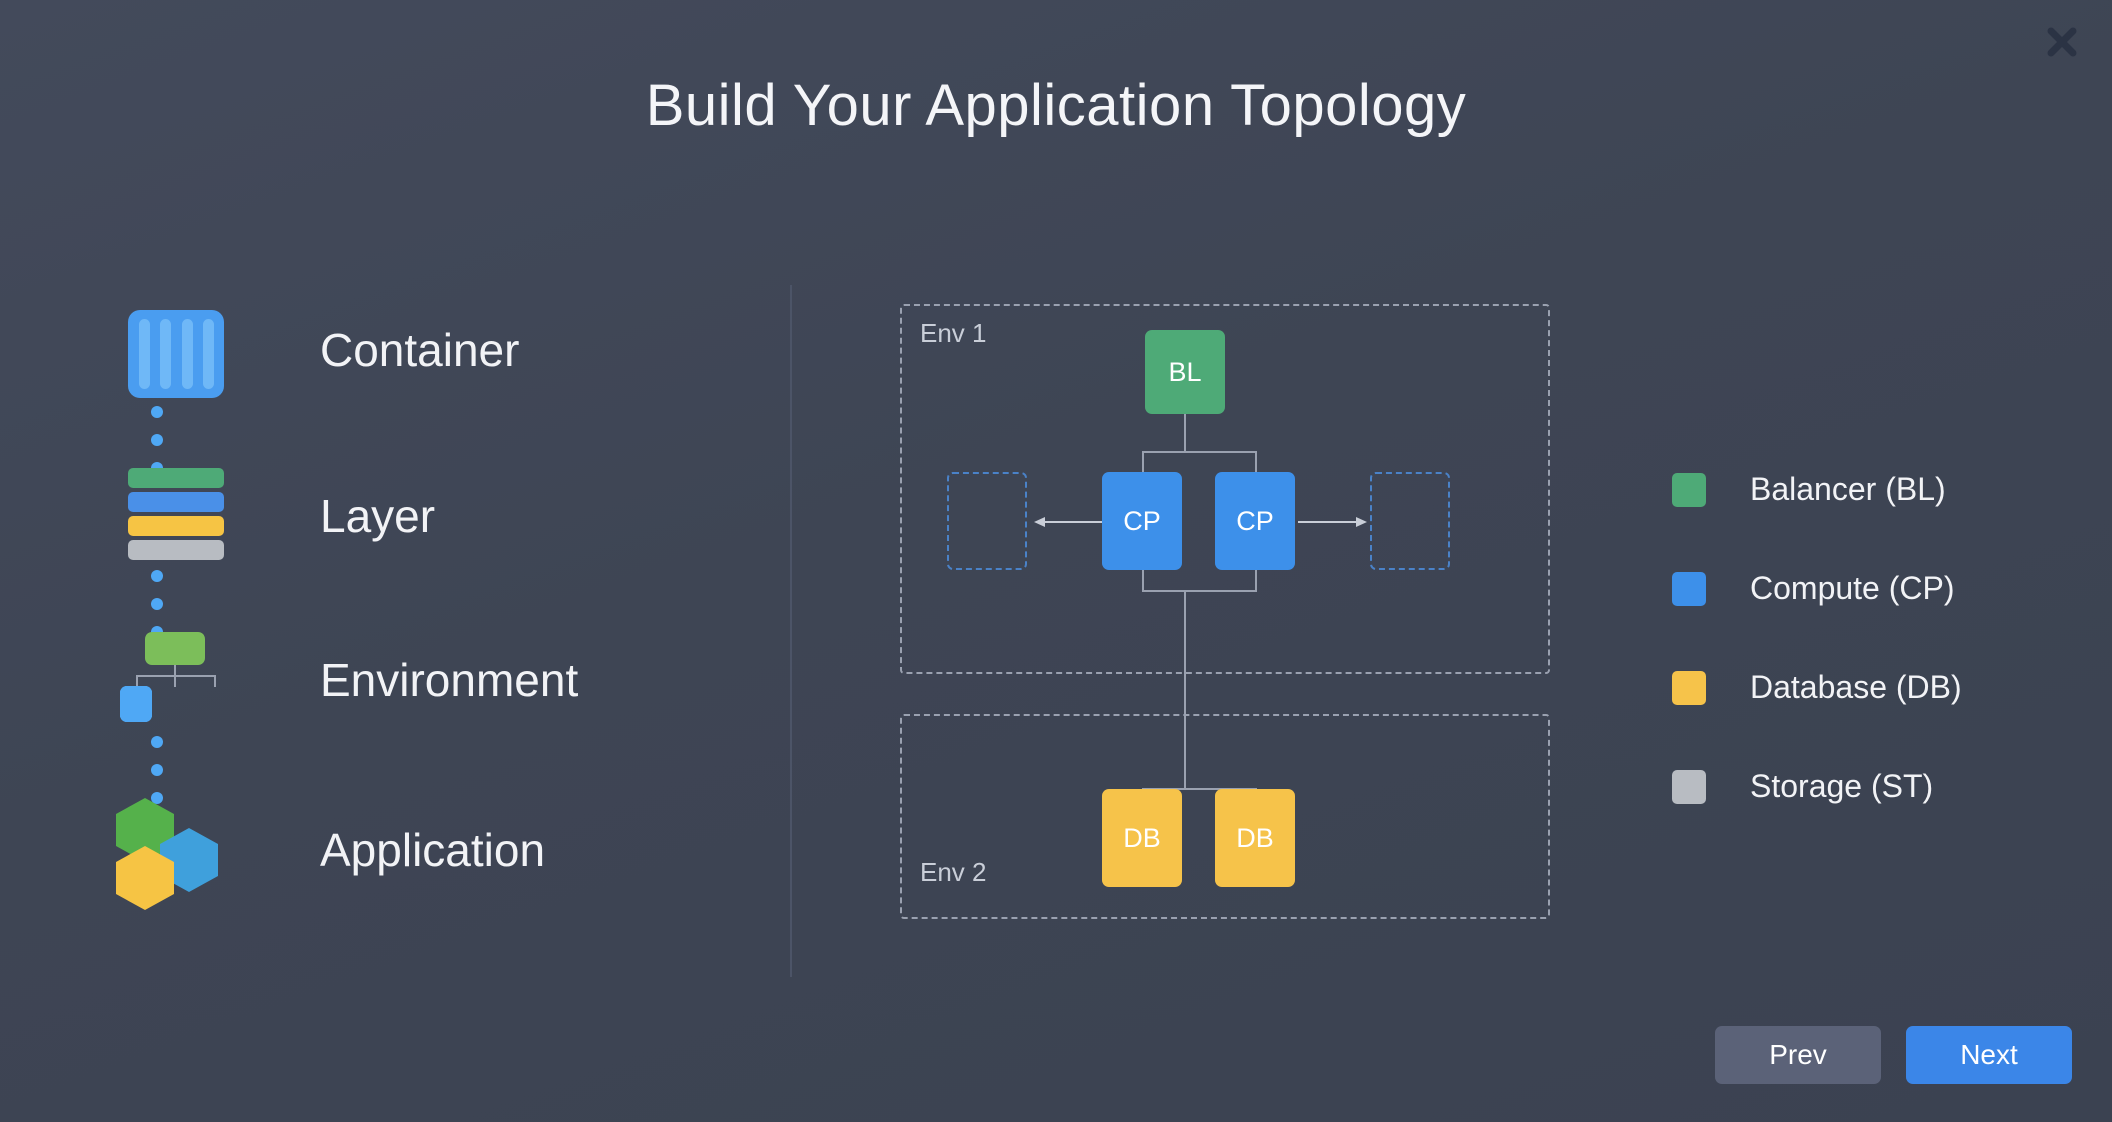  Describe the element at coordinates (277, 516) in the screenshot. I see `concept-row-layer: Layer` at that location.